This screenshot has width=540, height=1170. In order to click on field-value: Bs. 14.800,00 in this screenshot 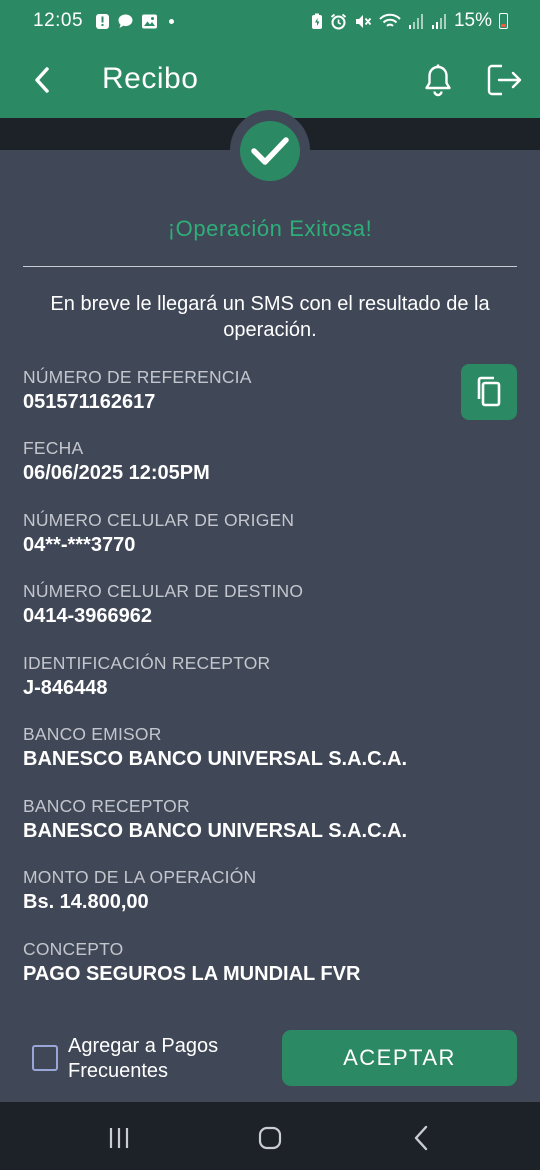, I will do `click(86, 902)`.